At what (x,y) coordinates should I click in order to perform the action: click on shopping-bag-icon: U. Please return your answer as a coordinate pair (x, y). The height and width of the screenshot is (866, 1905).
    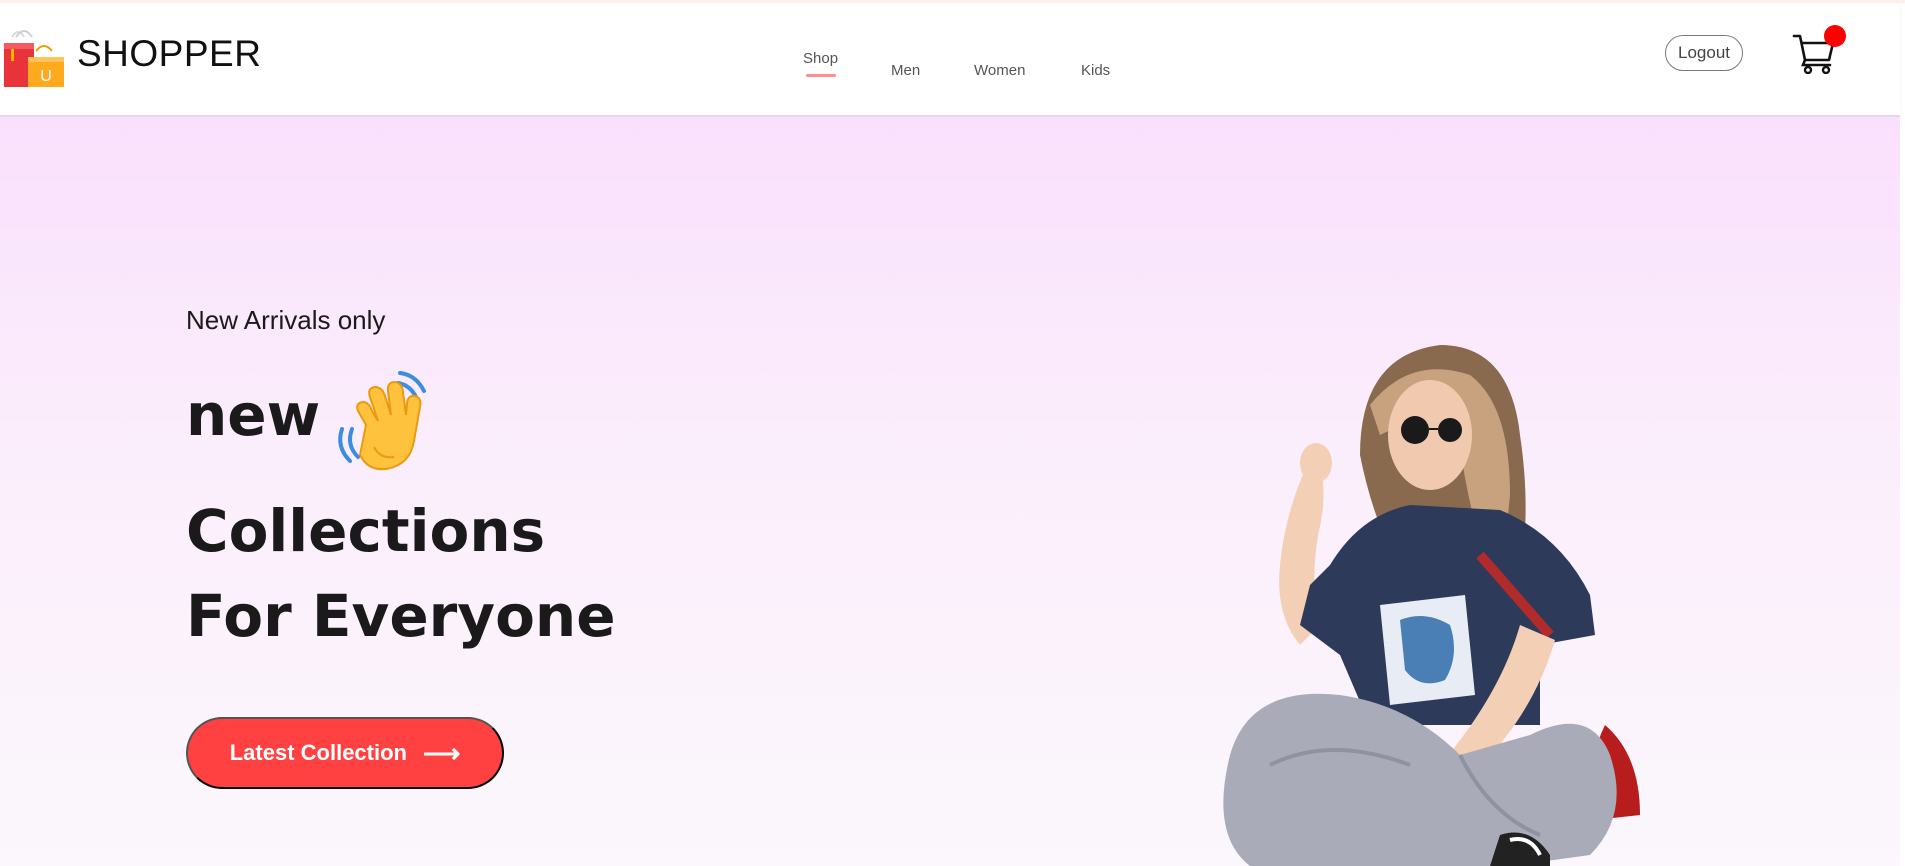
    Looking at the image, I should click on (34, 58).